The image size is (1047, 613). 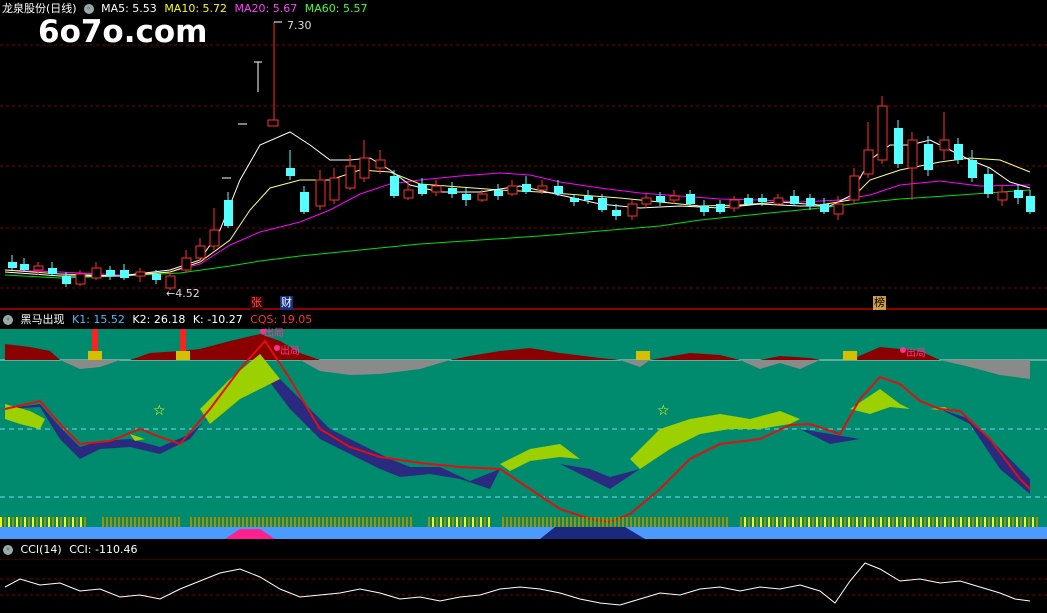 What do you see at coordinates (643, 355) in the screenshot?
I see `yellow-signal-block` at bounding box center [643, 355].